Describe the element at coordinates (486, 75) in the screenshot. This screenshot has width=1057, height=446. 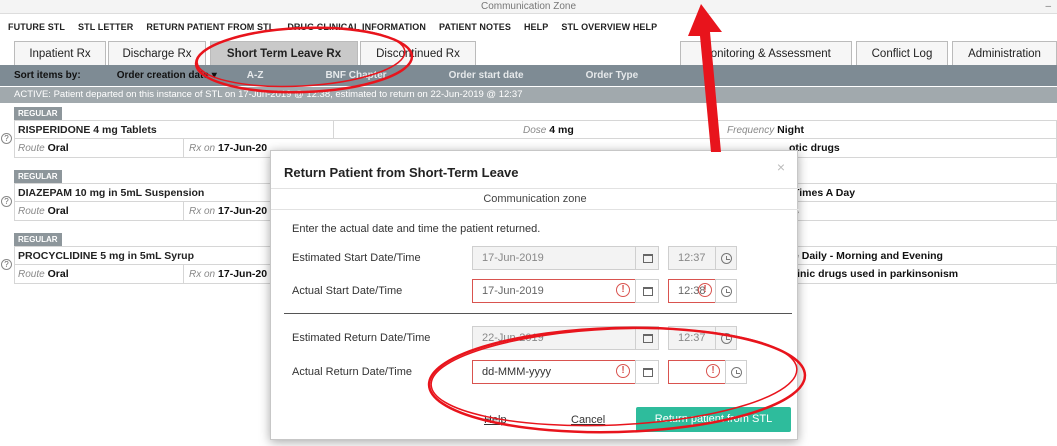
I see `sort-order-start-date: Order start date` at that location.